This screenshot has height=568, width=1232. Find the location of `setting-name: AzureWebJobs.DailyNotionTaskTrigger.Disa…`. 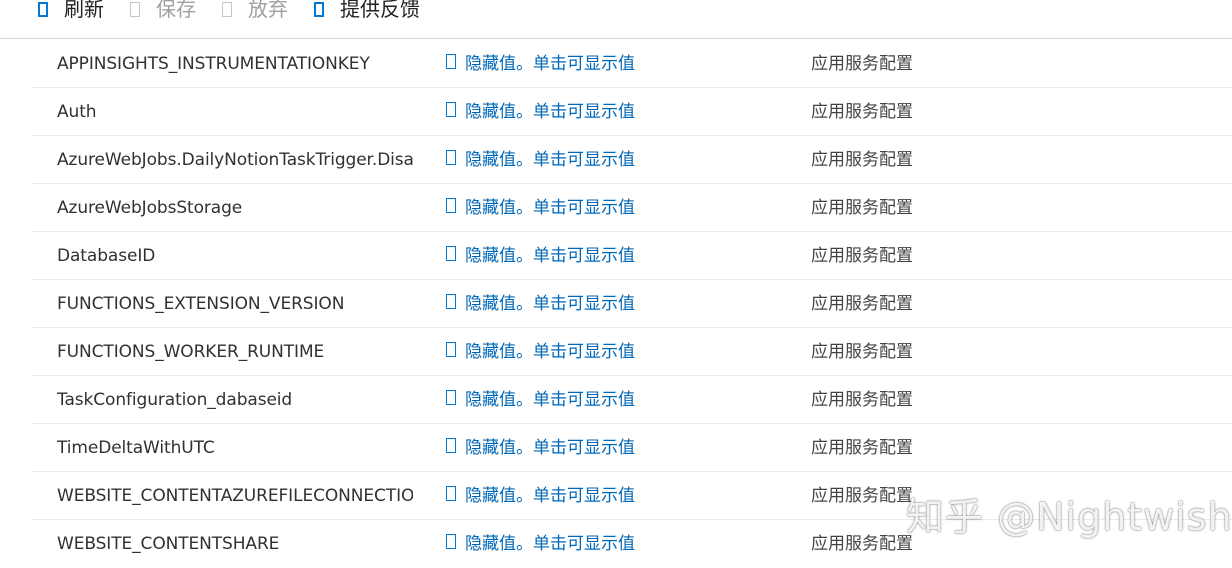

setting-name: AzureWebJobs.DailyNotionTaskTrigger.Disa… is located at coordinates (235, 160).